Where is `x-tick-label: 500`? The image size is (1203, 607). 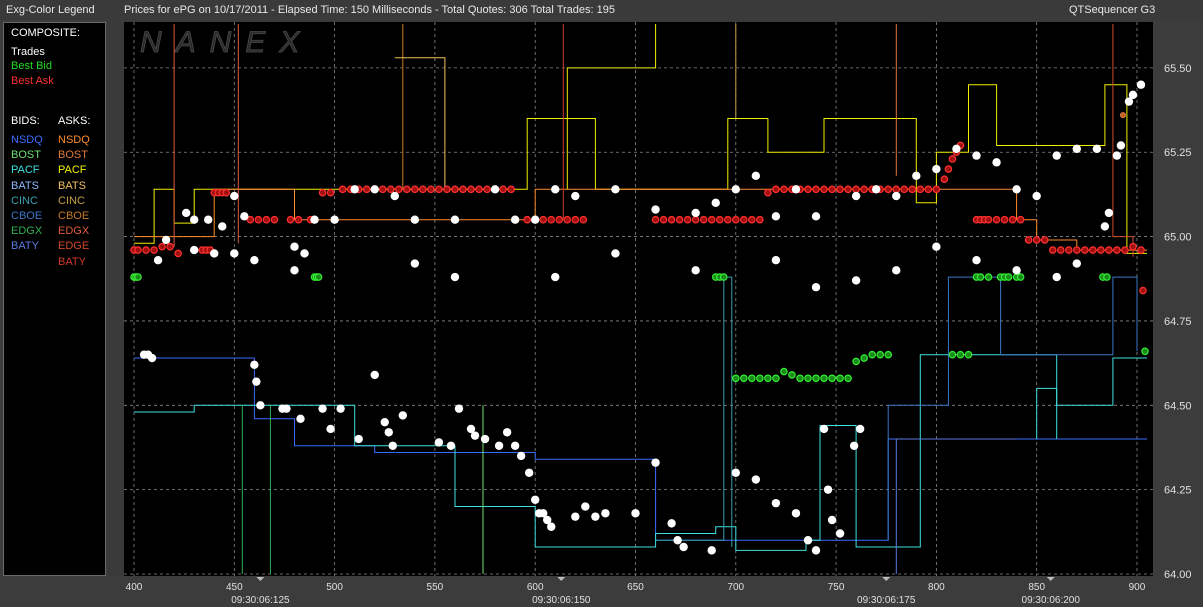
x-tick-label: 500 is located at coordinates (334, 587).